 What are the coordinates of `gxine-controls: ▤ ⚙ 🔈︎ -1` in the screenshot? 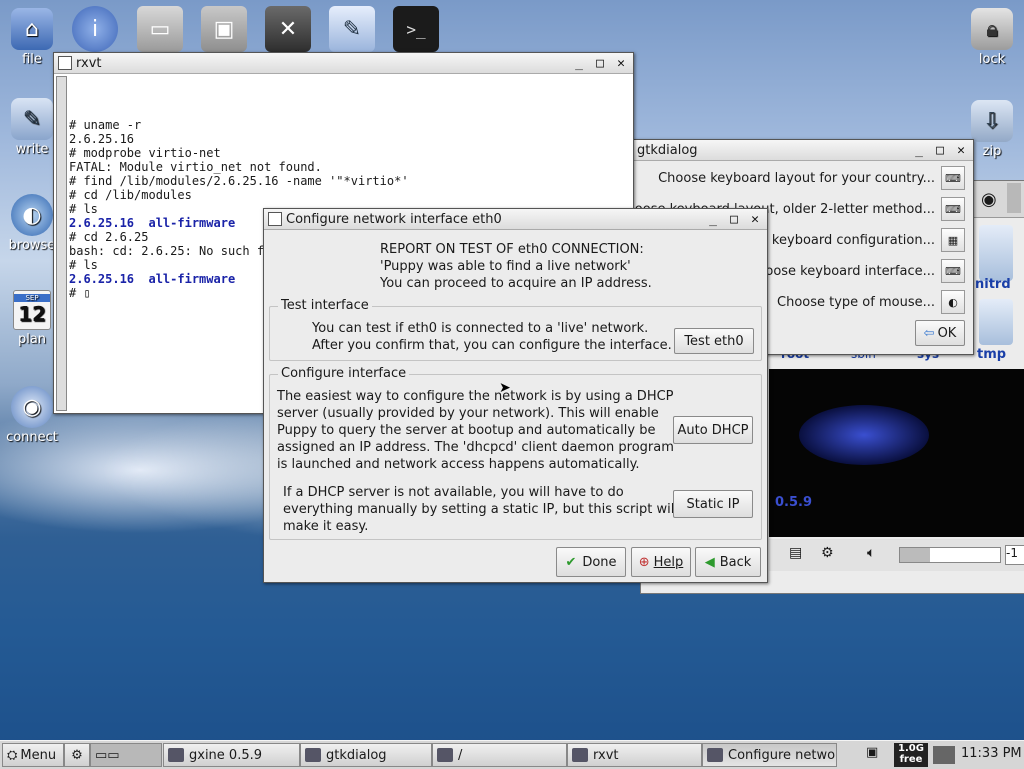 It's located at (896, 555).